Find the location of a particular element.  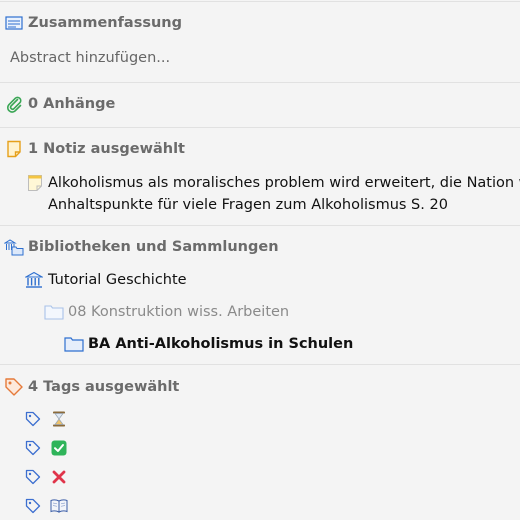

abstract-section-header: Zusammenfassung is located at coordinates (93, 23).